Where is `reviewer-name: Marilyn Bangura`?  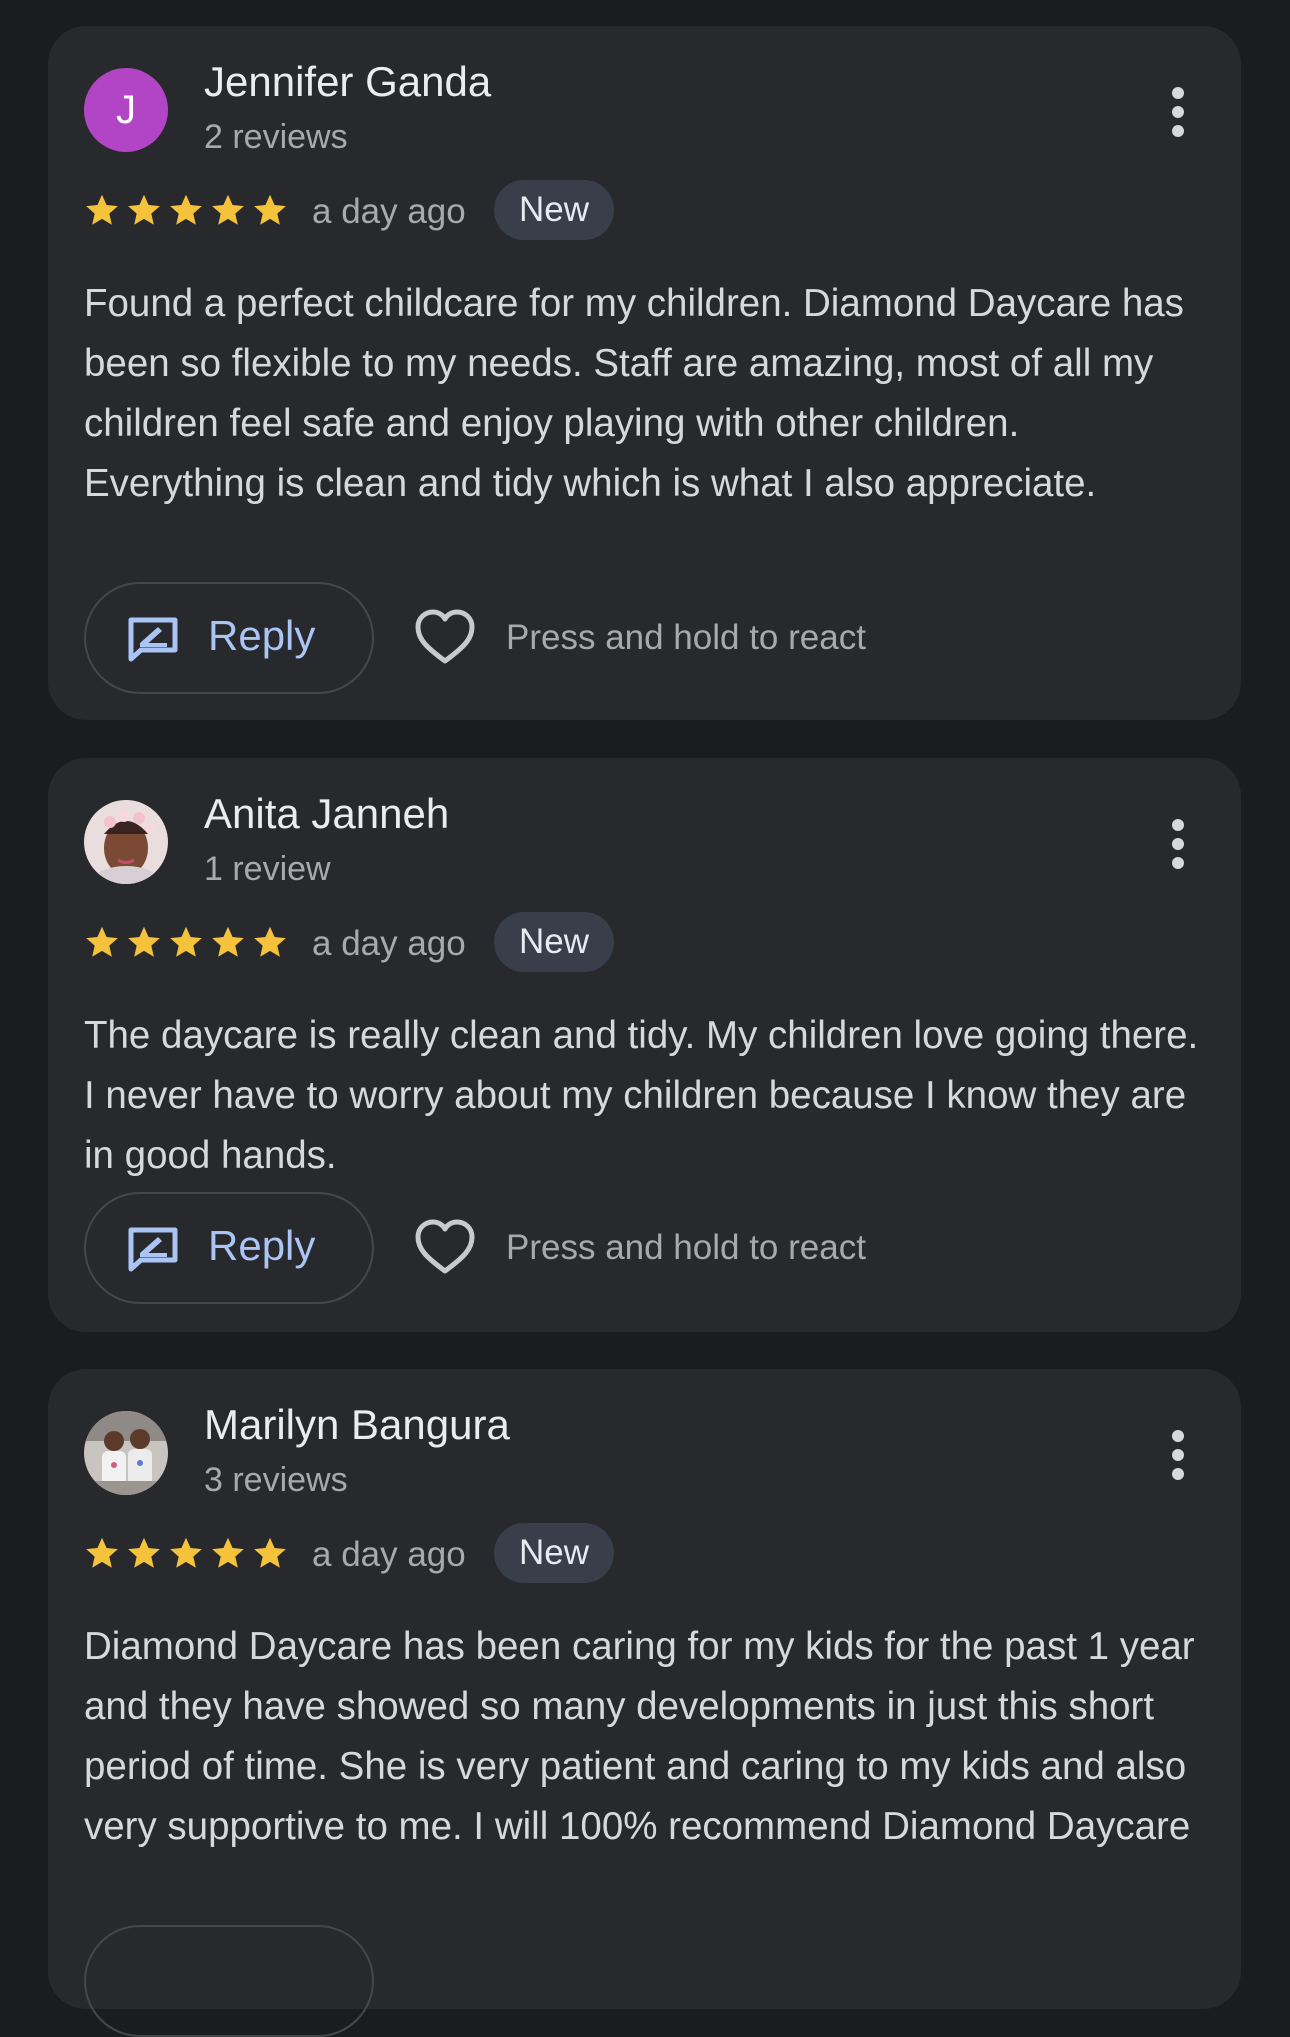 reviewer-name: Marilyn Bangura is located at coordinates (357, 1425).